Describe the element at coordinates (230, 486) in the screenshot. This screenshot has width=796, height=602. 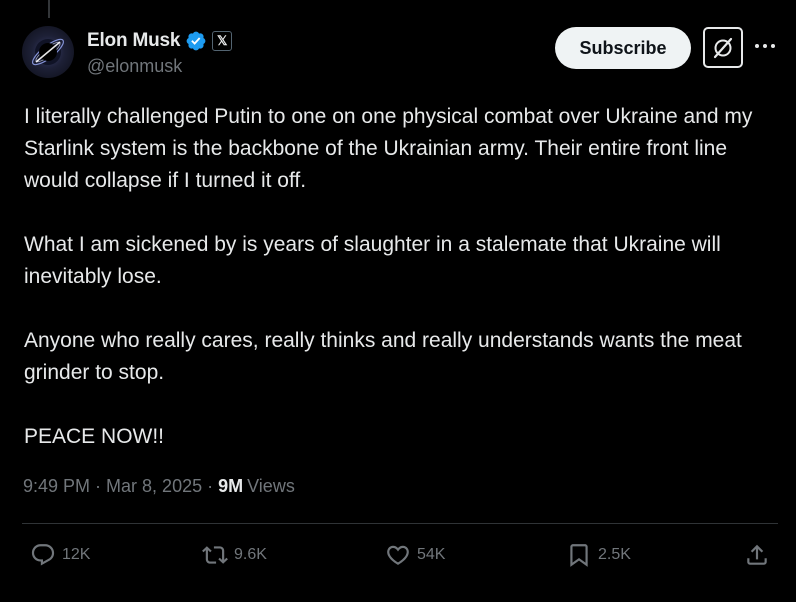
I see `views-count: 9M` at that location.